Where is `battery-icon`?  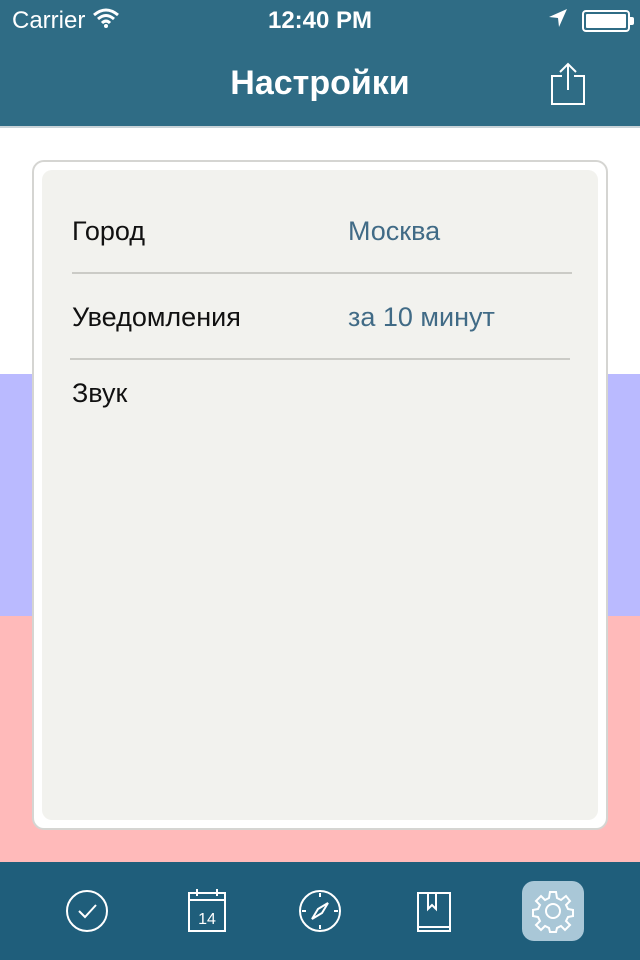
battery-icon is located at coordinates (608, 20).